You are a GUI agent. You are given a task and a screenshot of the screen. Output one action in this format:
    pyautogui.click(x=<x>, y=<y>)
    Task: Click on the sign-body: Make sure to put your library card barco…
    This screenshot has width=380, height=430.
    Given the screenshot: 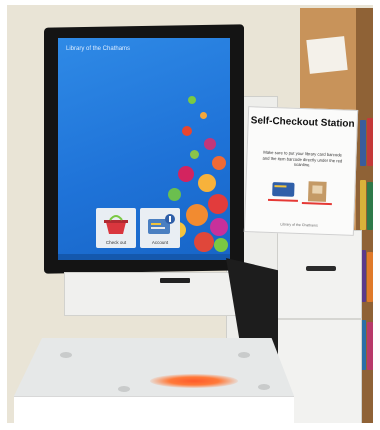 What is the action you would take?
    pyautogui.click(x=302, y=158)
    